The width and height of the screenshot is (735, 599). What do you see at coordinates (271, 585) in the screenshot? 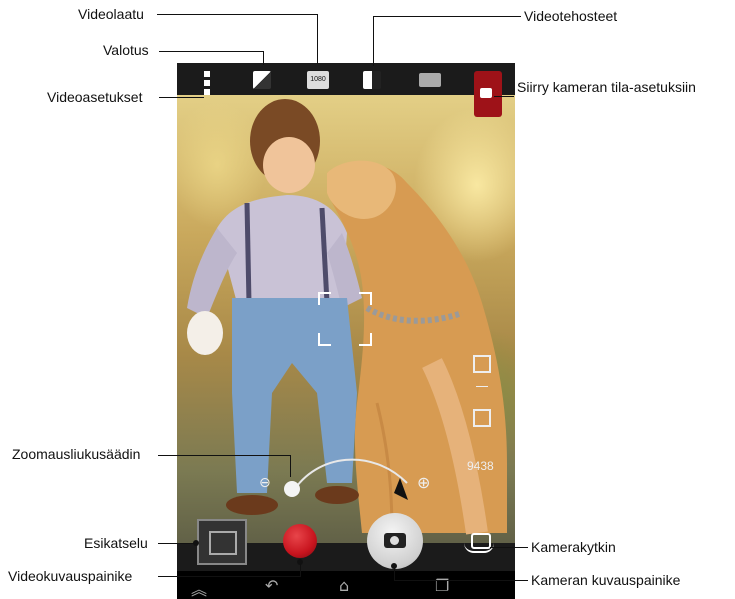
I see `back-icon: ↶` at bounding box center [271, 585].